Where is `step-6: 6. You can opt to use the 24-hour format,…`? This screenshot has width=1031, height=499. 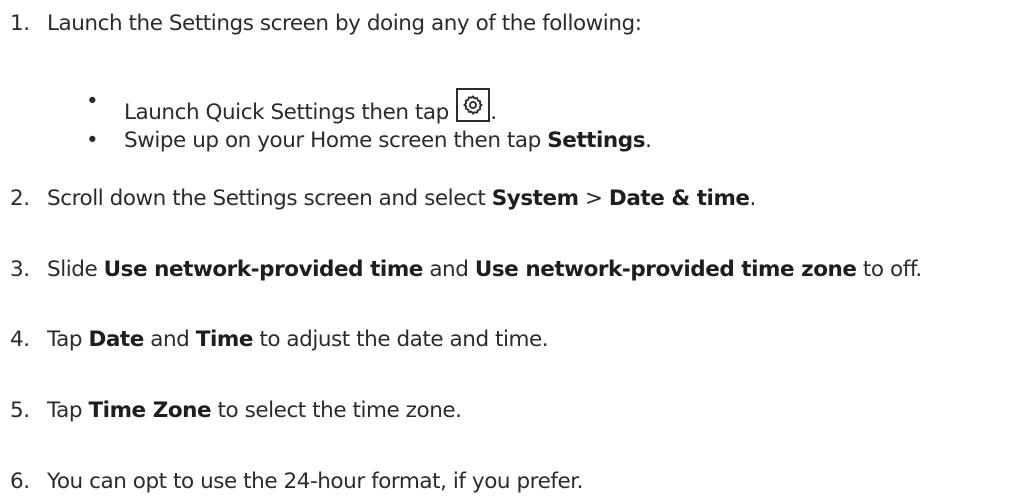 step-6: 6. You can opt to use the 24-hour format,… is located at coordinates (291, 482).